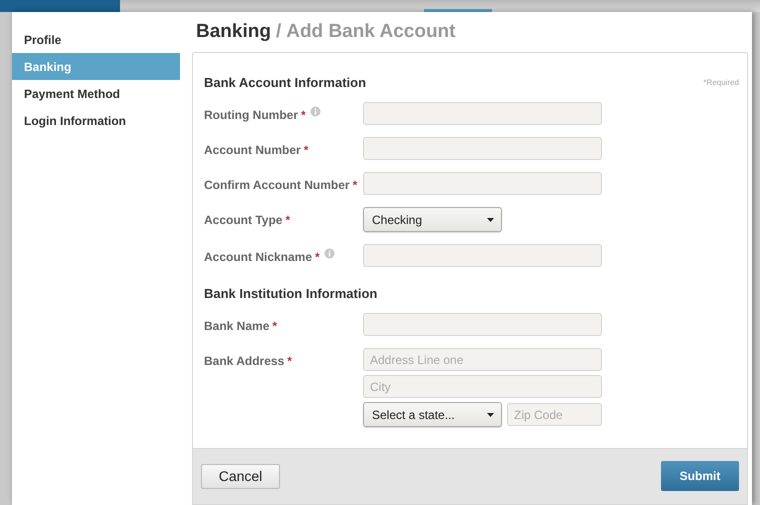 This screenshot has width=760, height=505. I want to click on page-subtitle: Add Bank Account, so click(371, 32).